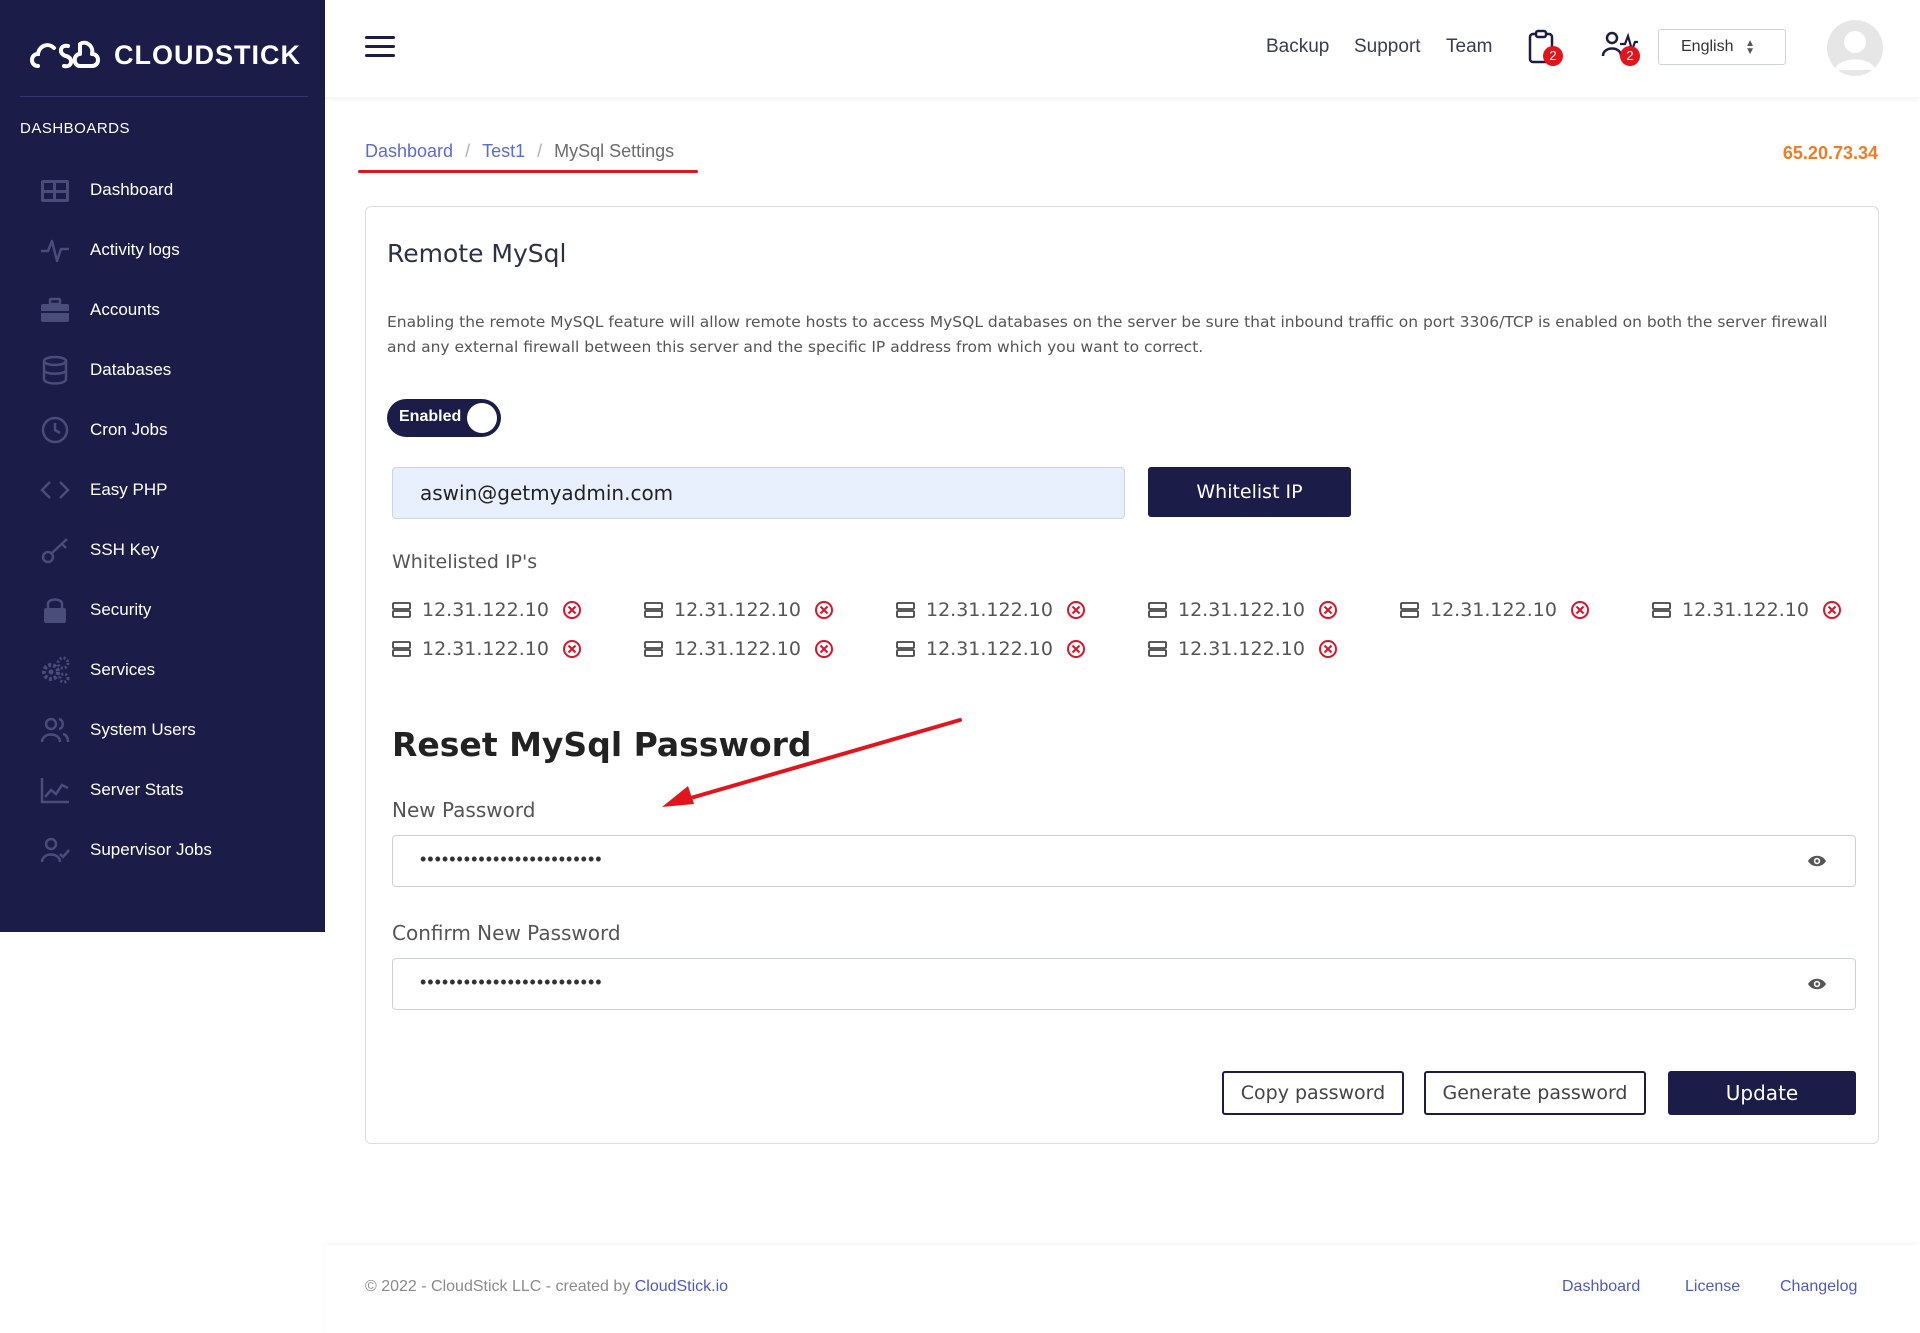 Image resolution: width=1920 pixels, height=1333 pixels. What do you see at coordinates (162, 610) in the screenshot?
I see `sidebar-item-security: Security` at bounding box center [162, 610].